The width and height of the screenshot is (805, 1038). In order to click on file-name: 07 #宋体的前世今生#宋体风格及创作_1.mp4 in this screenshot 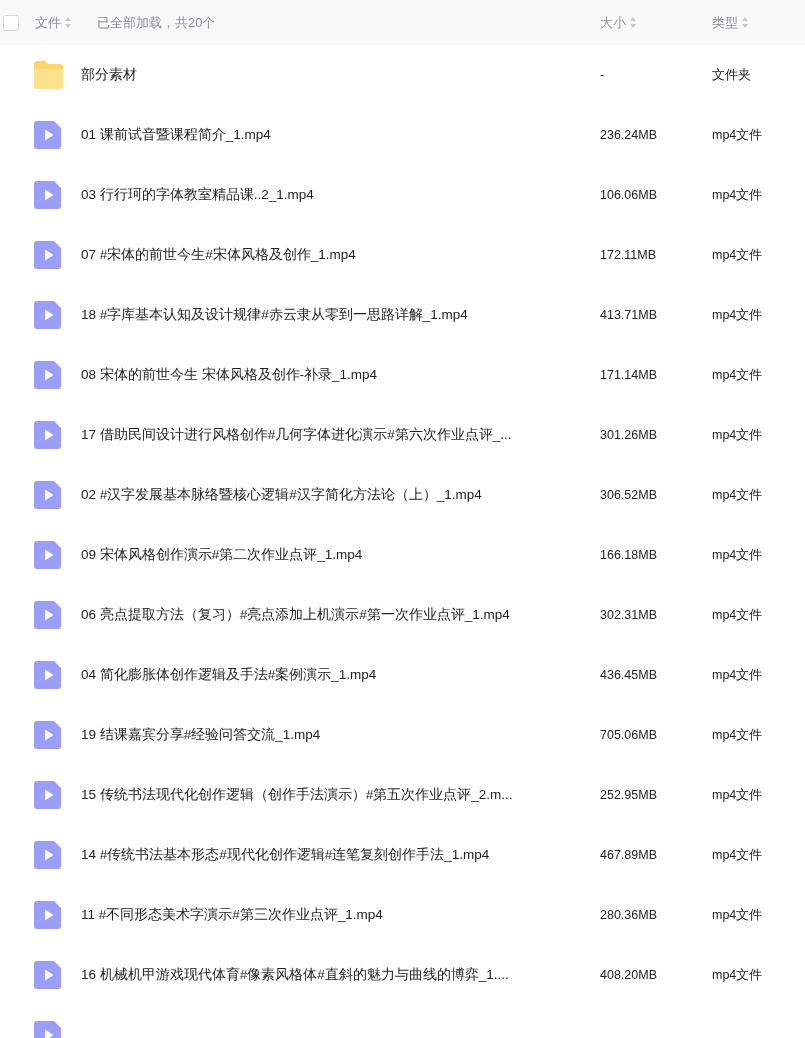, I will do `click(340, 255)`.